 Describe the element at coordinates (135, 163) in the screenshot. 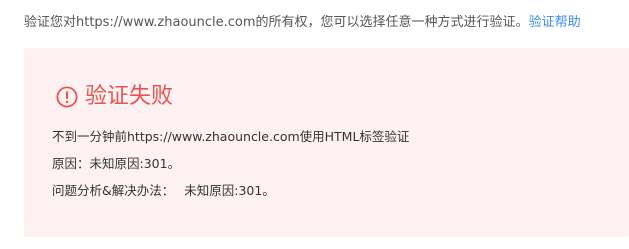

I see `reason-value: 未知原因:301。` at that location.